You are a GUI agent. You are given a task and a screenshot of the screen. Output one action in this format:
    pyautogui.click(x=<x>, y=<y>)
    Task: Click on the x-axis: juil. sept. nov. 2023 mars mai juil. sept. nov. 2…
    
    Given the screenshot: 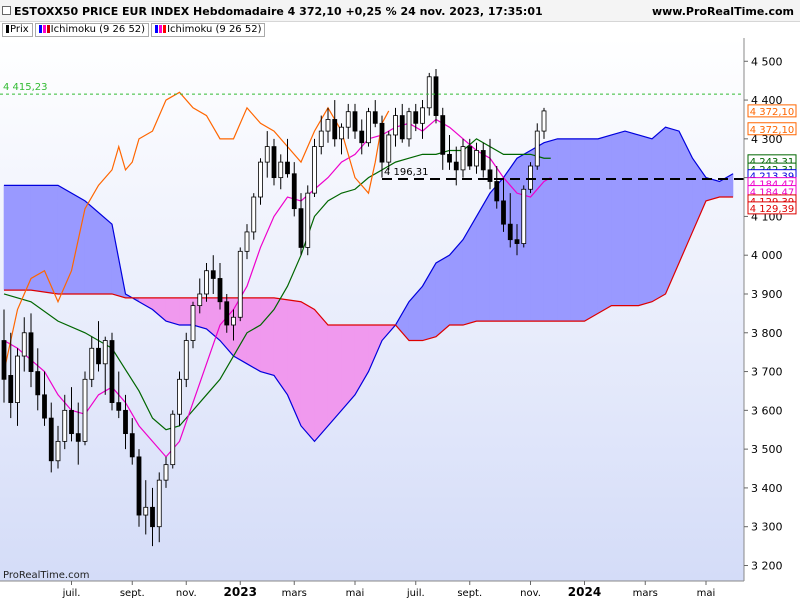 What is the action you would take?
    pyautogui.click(x=389, y=590)
    